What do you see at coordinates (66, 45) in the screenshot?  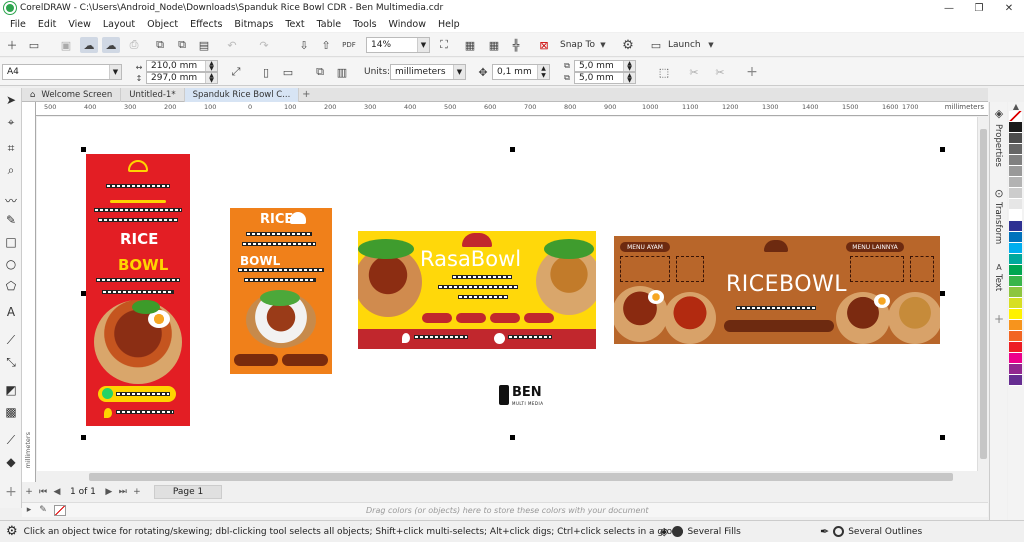 I see `save-icon: ▣` at bounding box center [66, 45].